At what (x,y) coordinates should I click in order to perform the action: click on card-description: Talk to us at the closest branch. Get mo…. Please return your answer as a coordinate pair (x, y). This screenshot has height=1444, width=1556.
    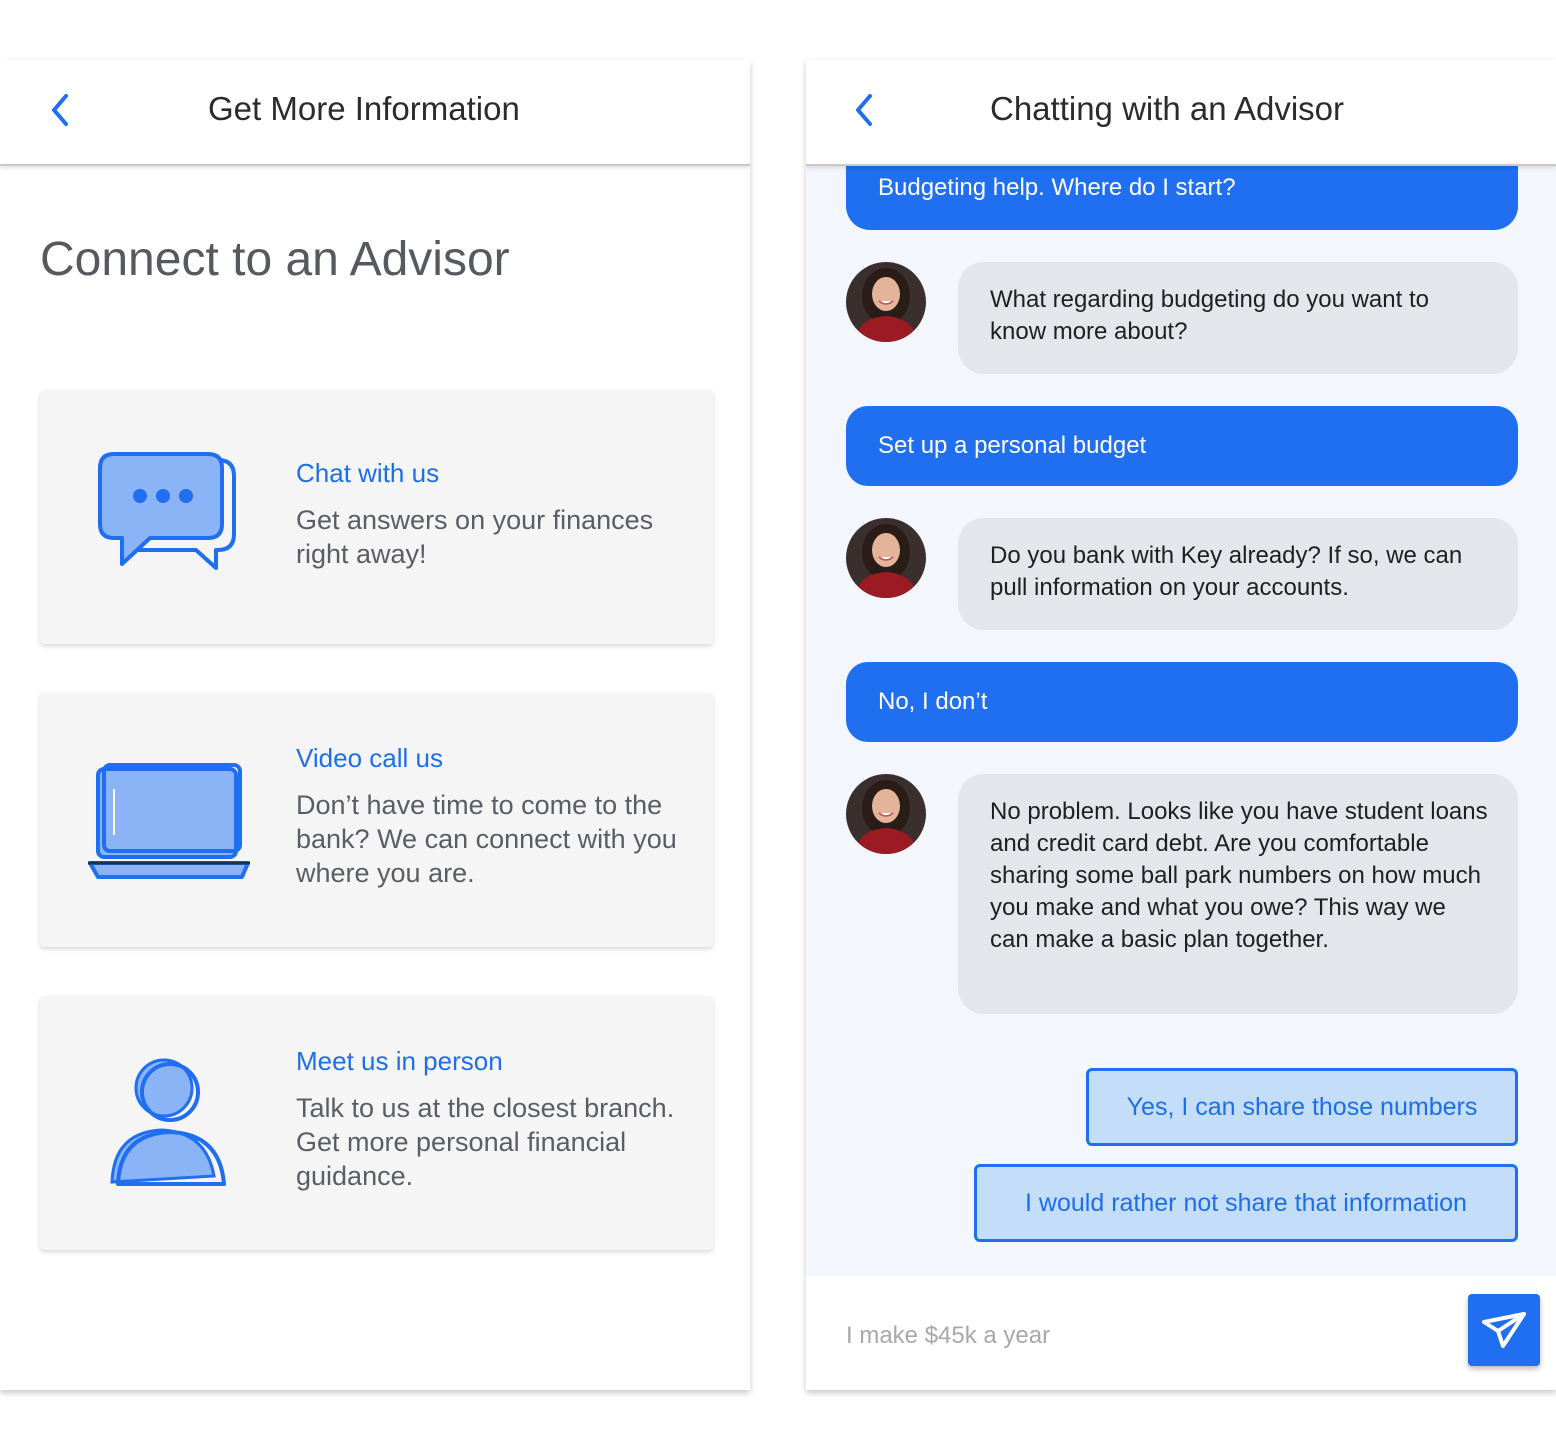
    Looking at the image, I should click on (485, 1142).